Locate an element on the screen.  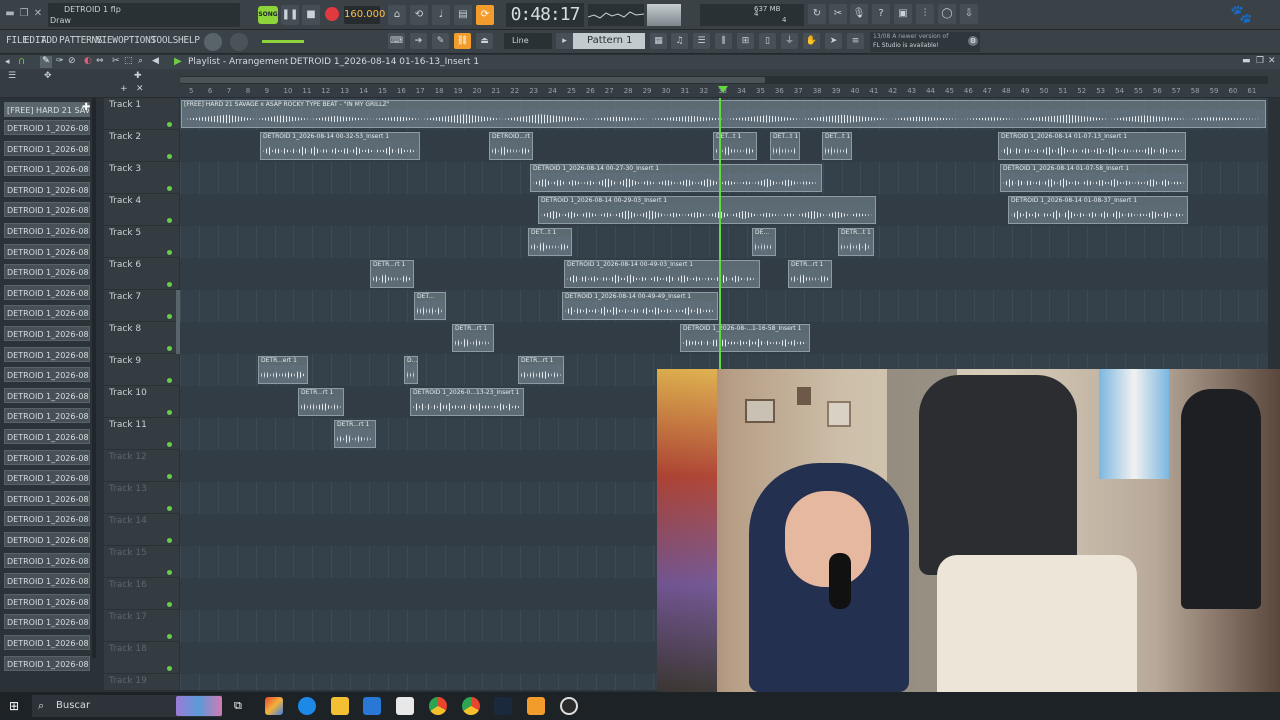
audio-clip: DETROID 1_2026-08-14 00-29-03_Insert 1 is located at coordinates (707, 210).